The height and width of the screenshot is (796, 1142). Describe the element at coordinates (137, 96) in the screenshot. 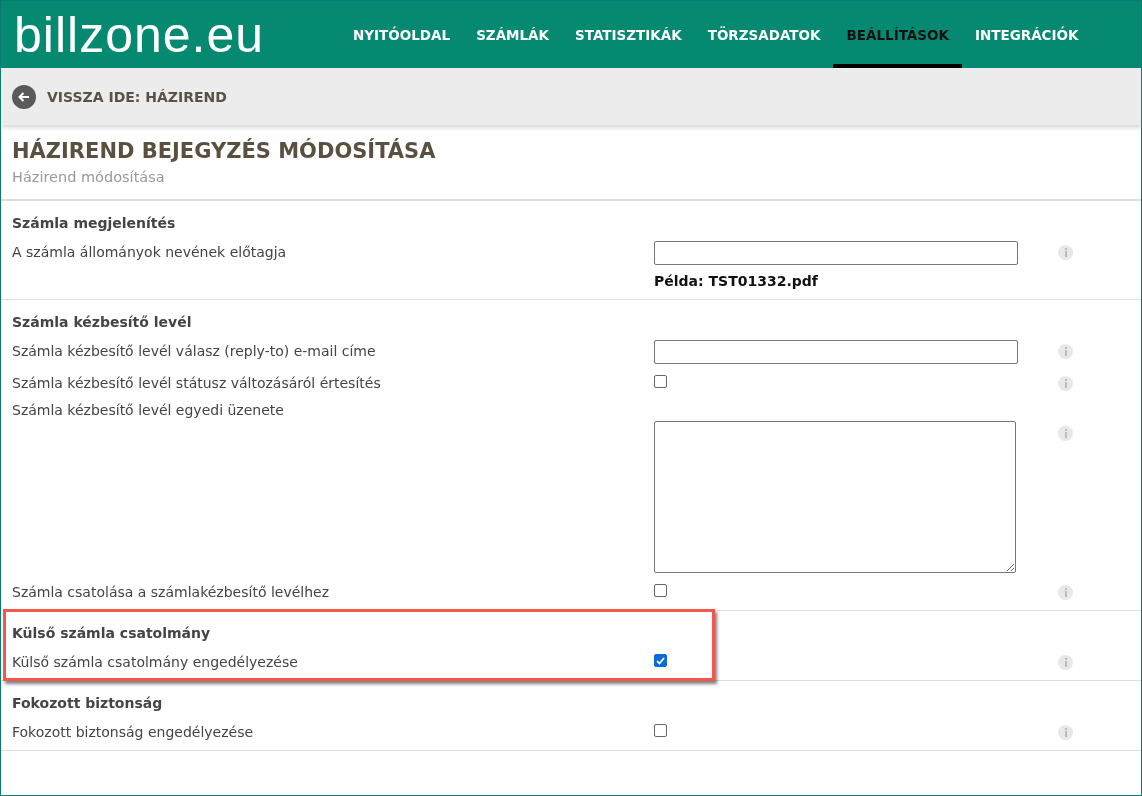

I see `back-link: VISSZA IDE: HÁZIREND` at that location.